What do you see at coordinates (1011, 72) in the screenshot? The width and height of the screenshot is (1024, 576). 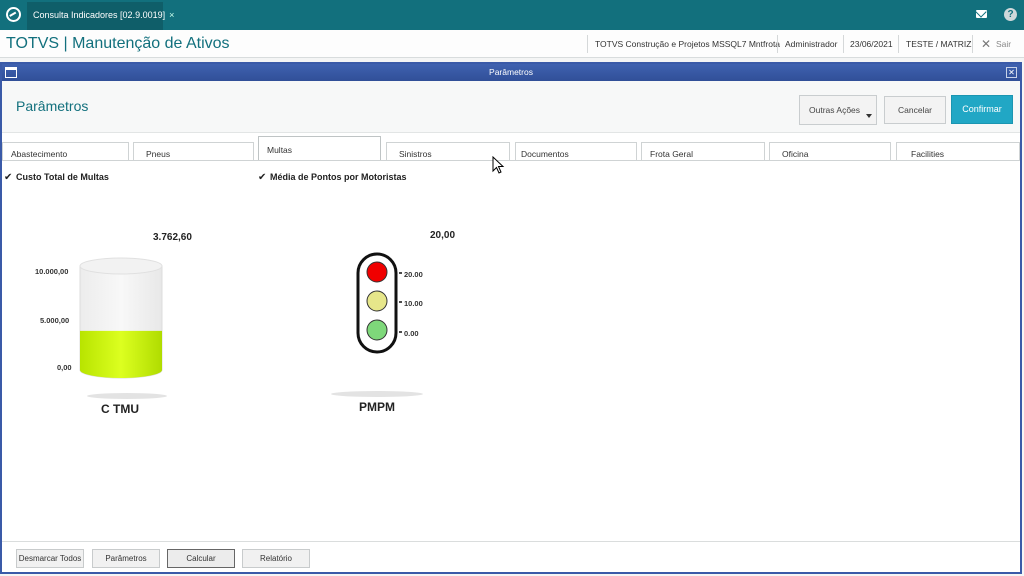 I see `dialog-close-icon: ✕` at bounding box center [1011, 72].